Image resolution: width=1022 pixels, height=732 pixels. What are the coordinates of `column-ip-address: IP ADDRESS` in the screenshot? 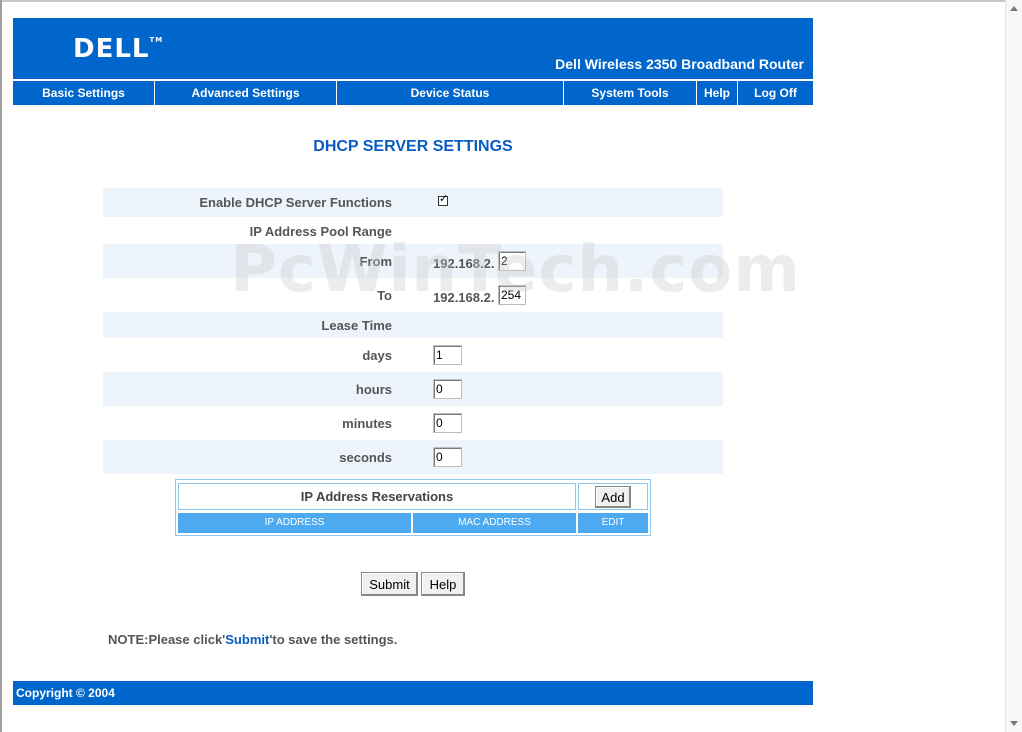 It's located at (294, 523).